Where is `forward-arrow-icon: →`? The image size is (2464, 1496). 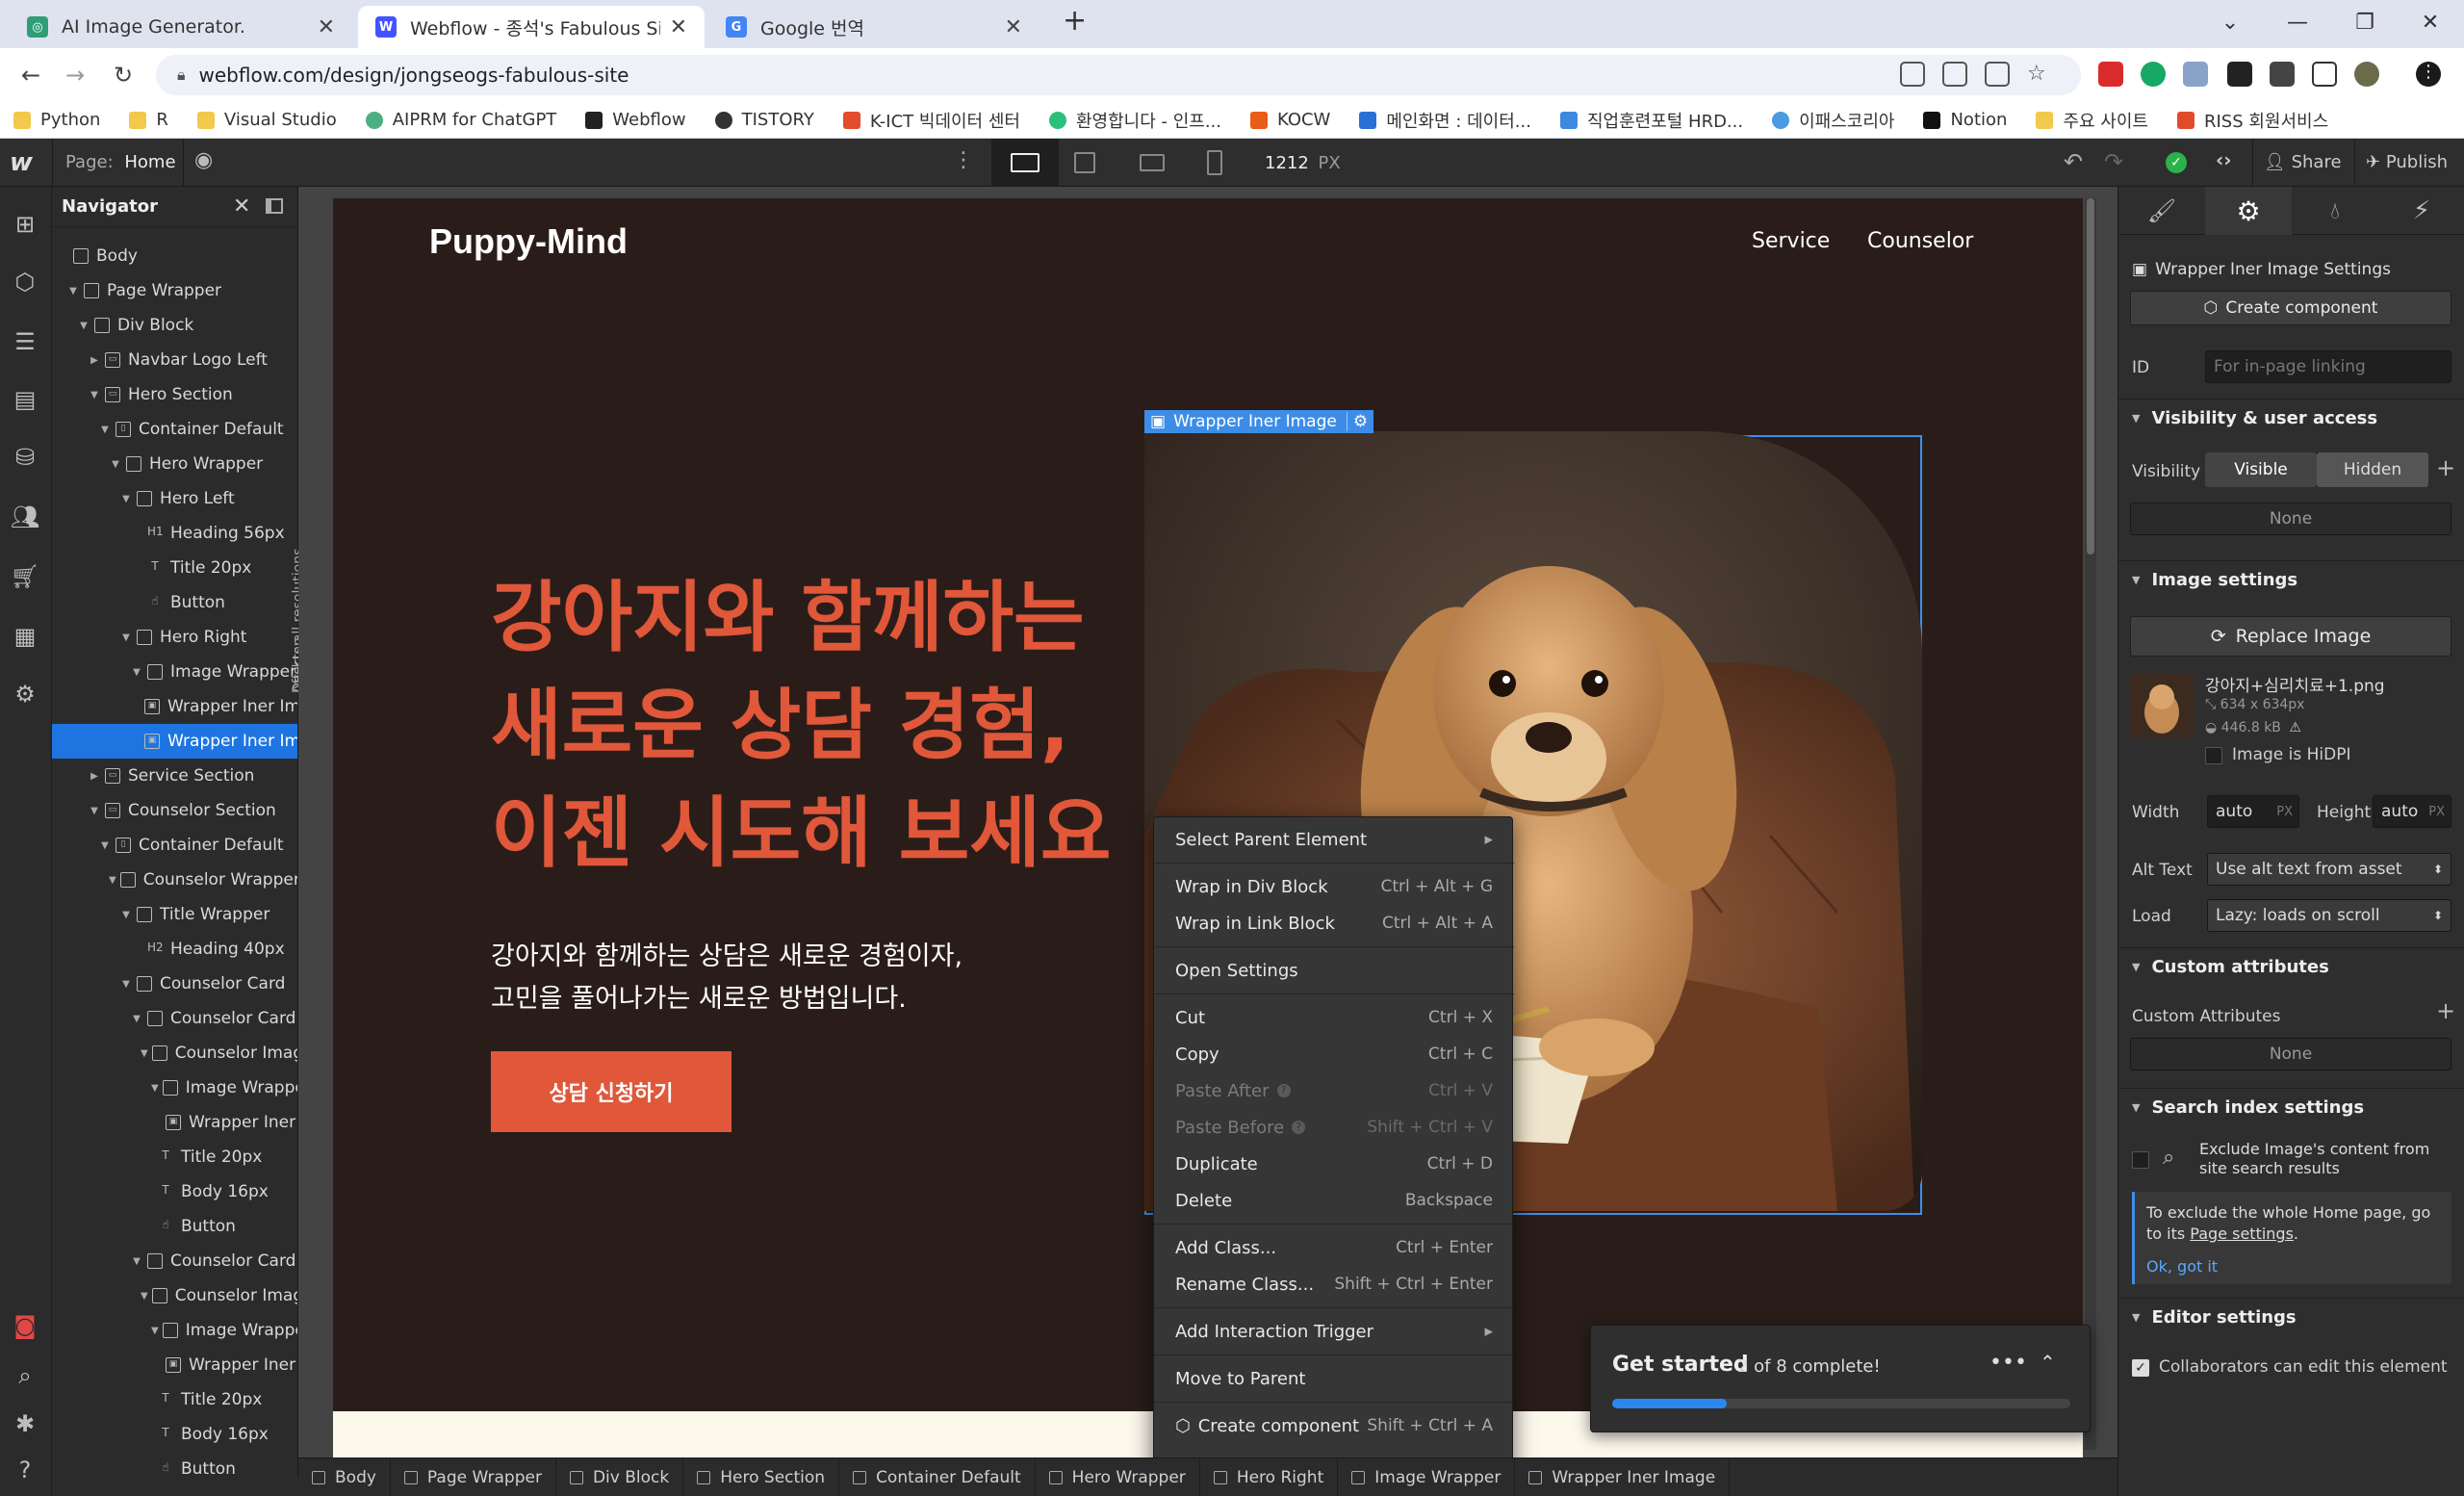
forward-arrow-icon: → is located at coordinates (75, 75).